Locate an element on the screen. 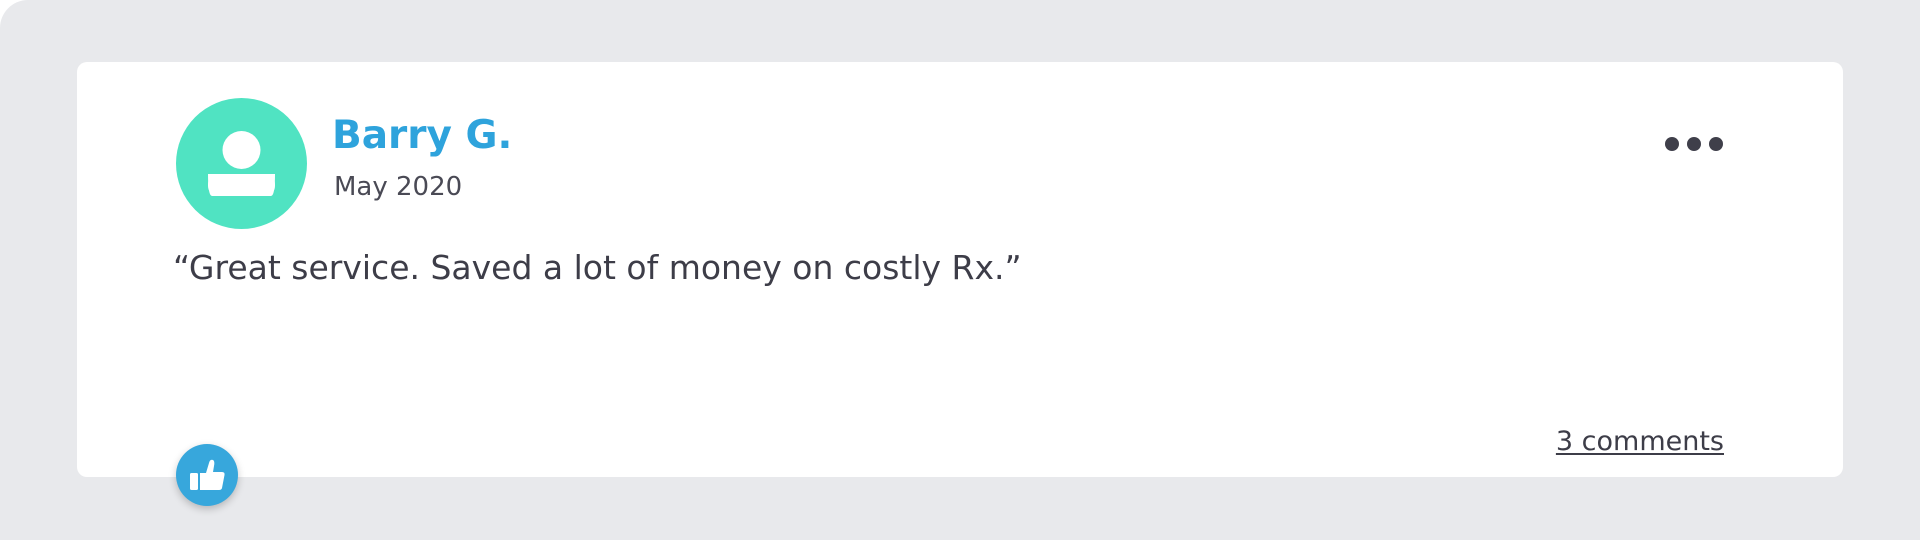 This screenshot has width=1920, height=540. user-avatar-icon is located at coordinates (241, 163).